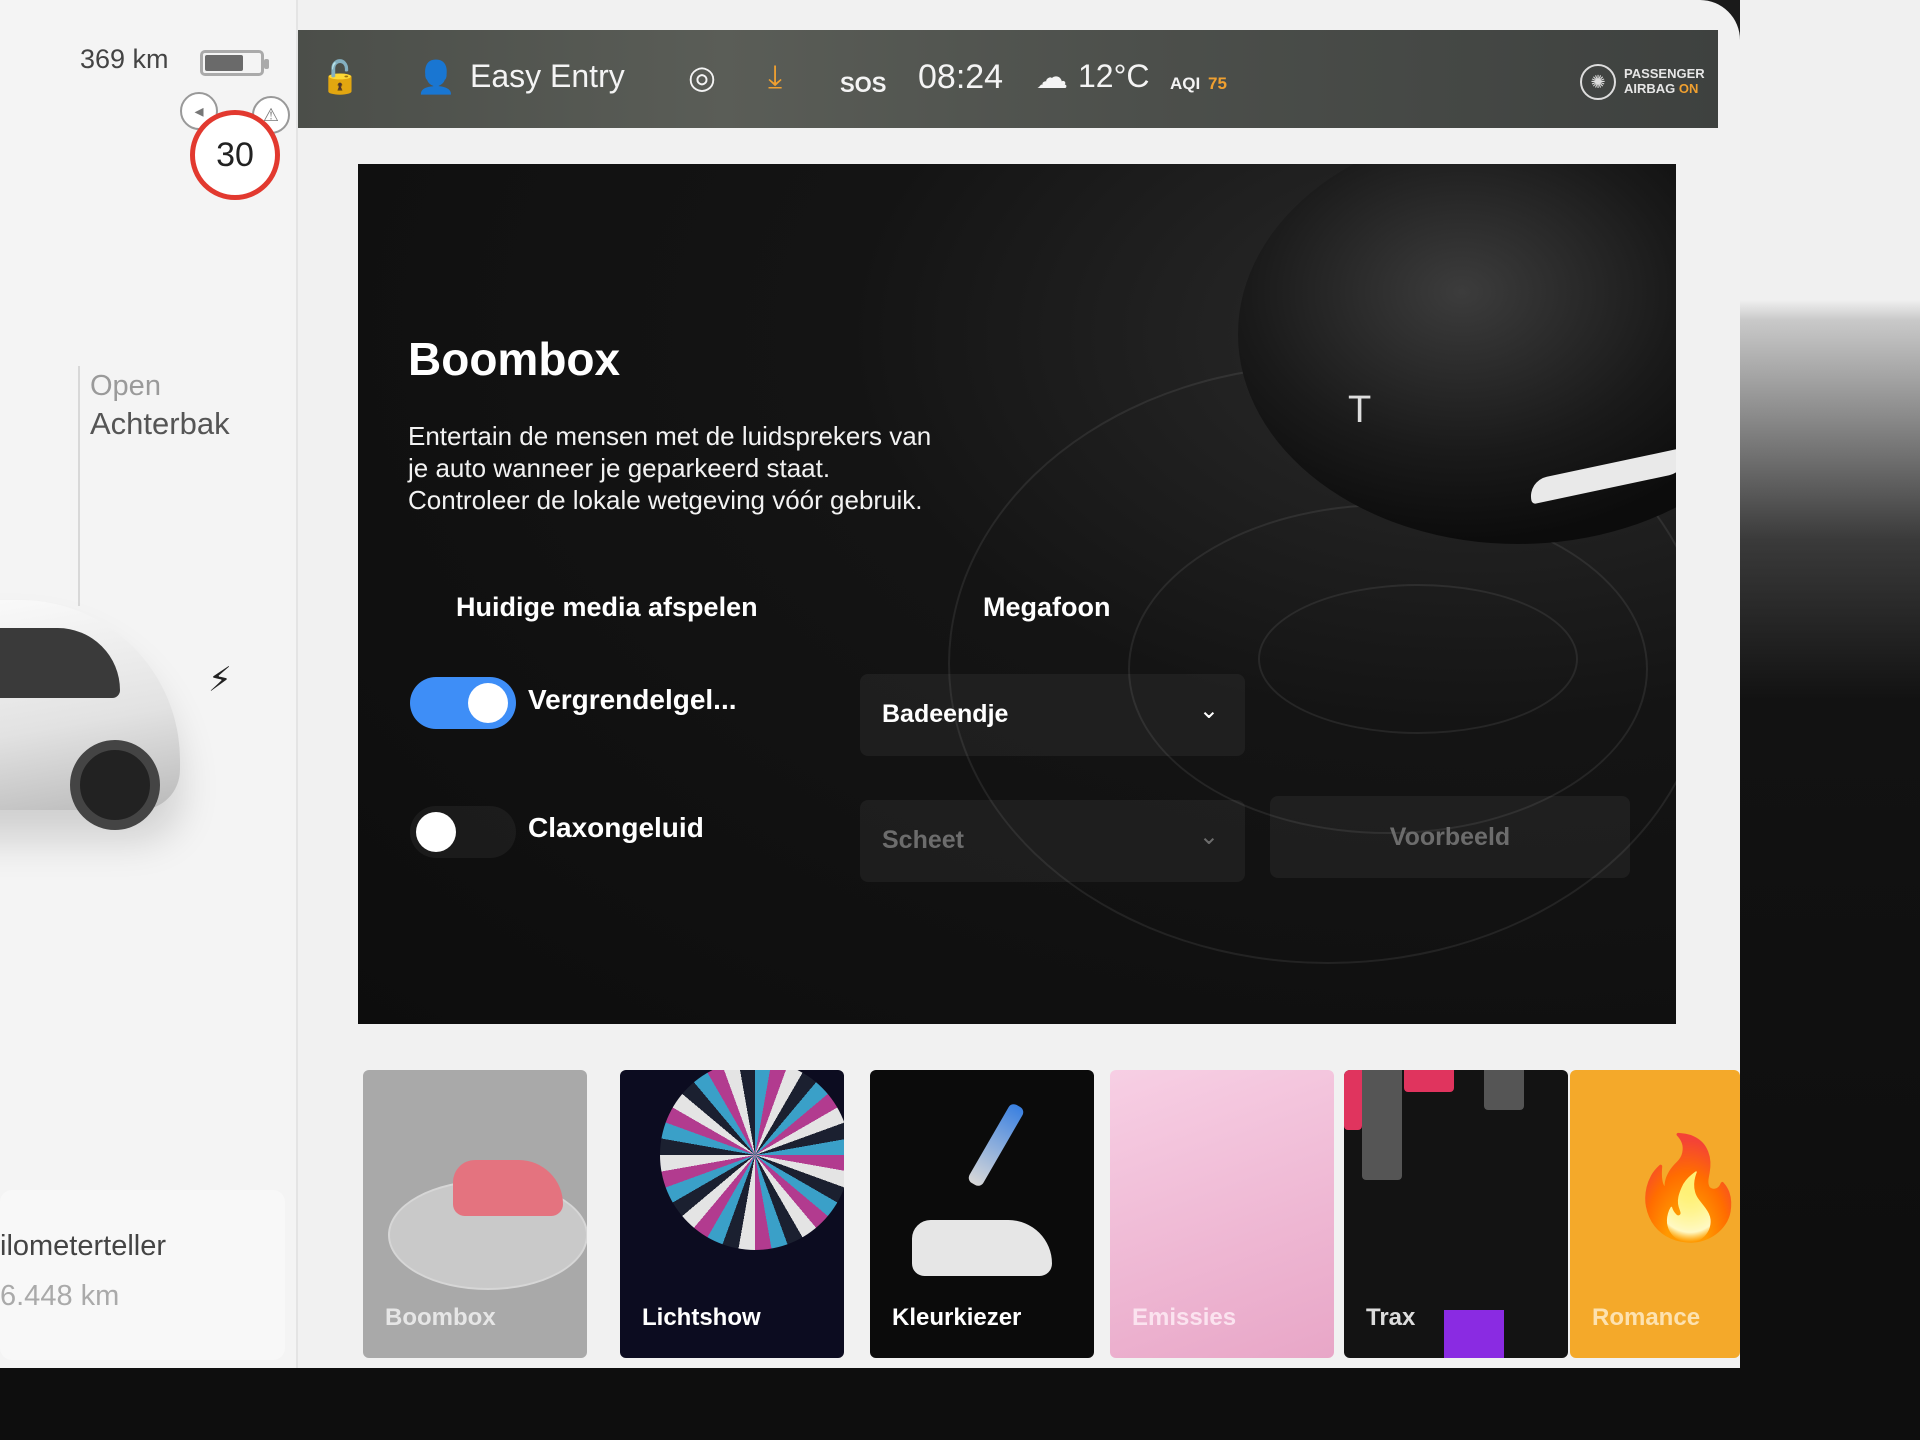 The height and width of the screenshot is (1440, 1920). Describe the element at coordinates (125, 386) in the screenshot. I see `trunk-open-button: Open` at that location.